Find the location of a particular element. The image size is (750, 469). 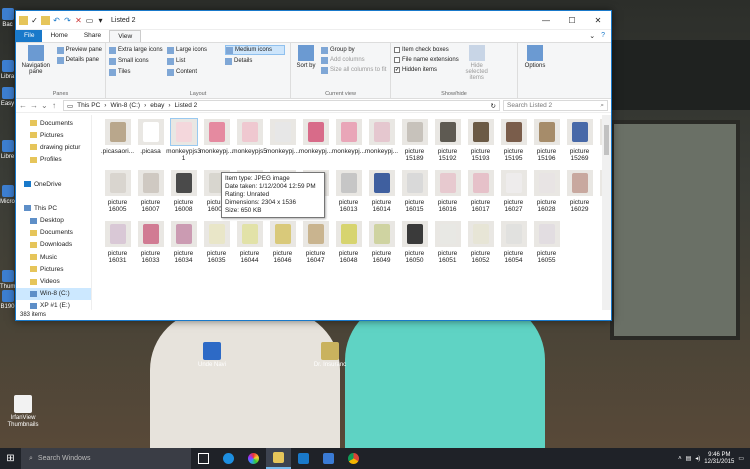

layout-large-icons: Large icons is located at coordinates (196, 50).